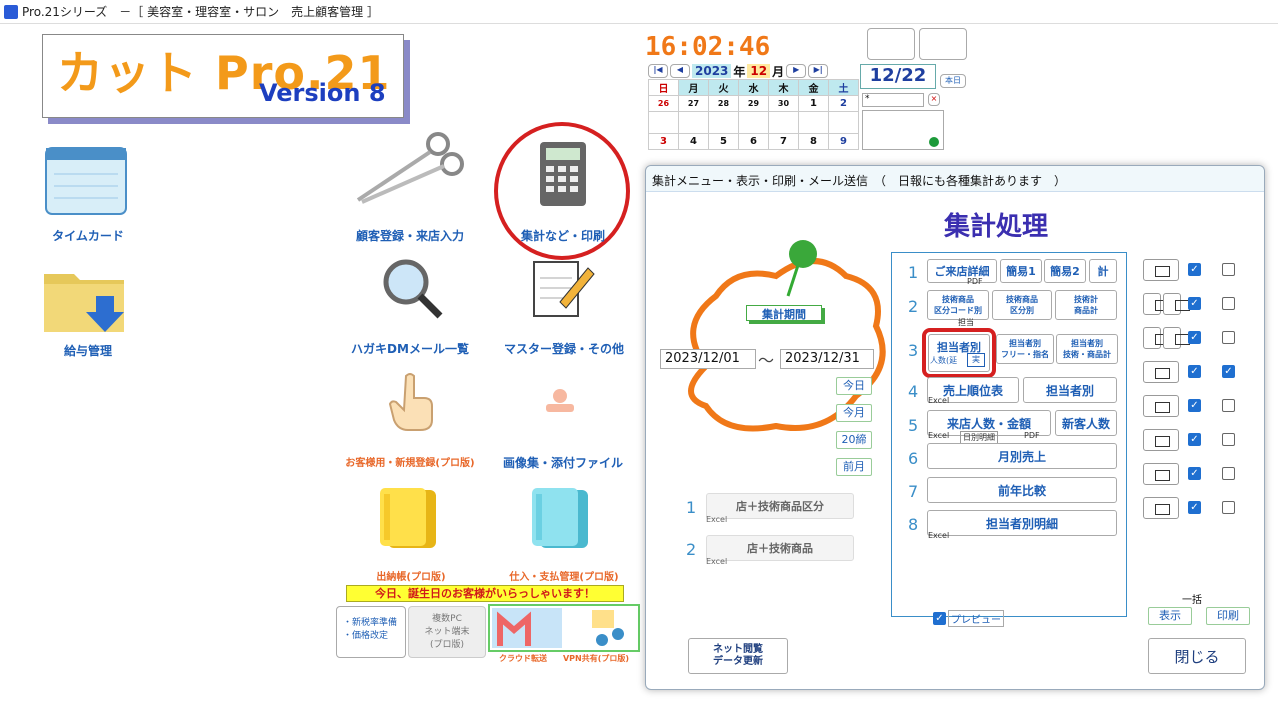 This screenshot has height=705, width=1278. I want to click on new-customers-button: 新客人数, so click(1086, 423).